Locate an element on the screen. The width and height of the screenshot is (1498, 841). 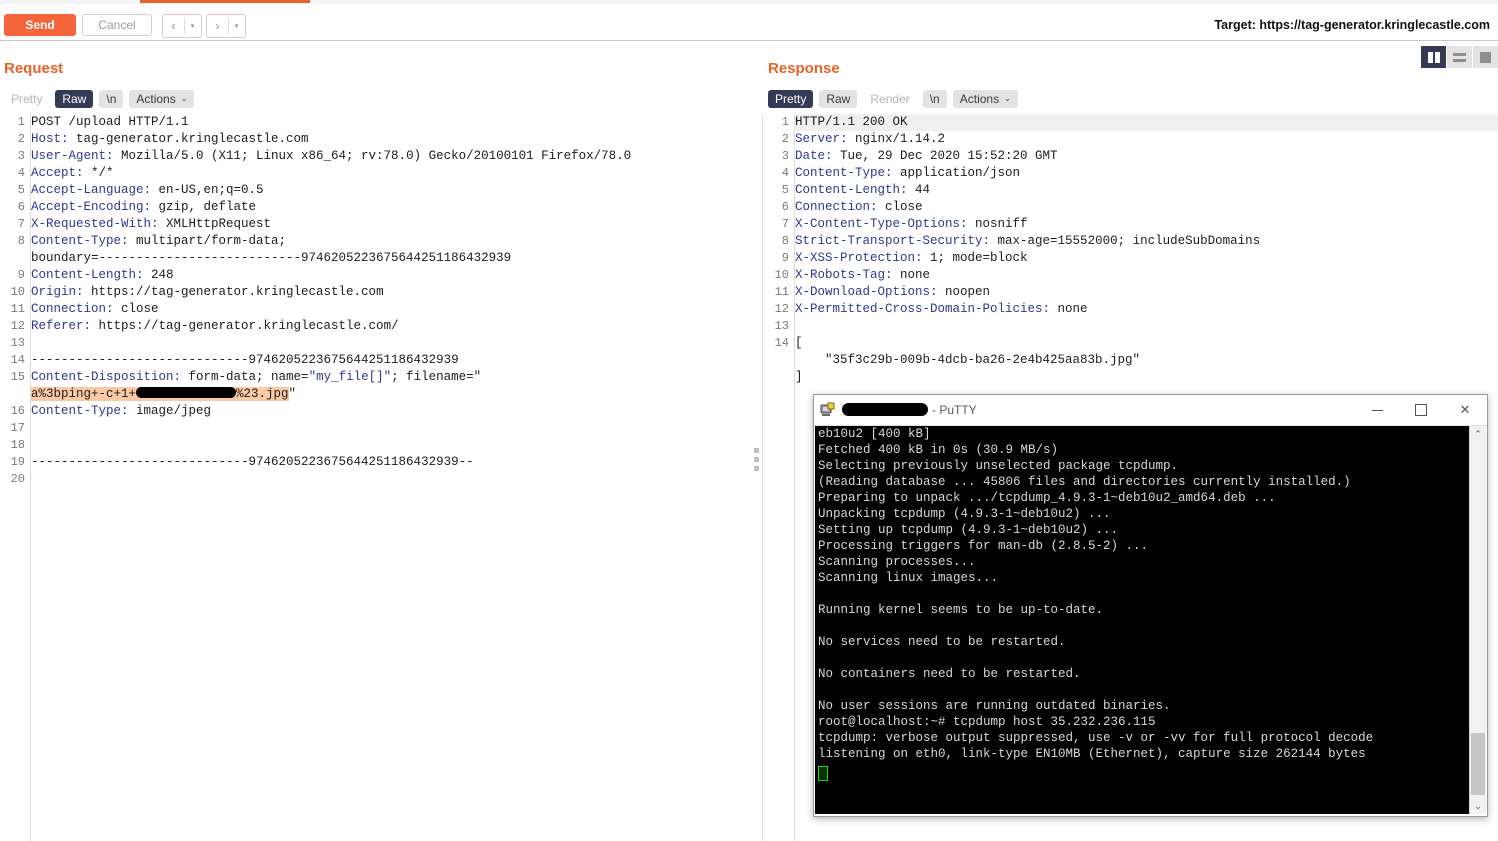
split-horizontal-button is located at coordinates (1459, 57).